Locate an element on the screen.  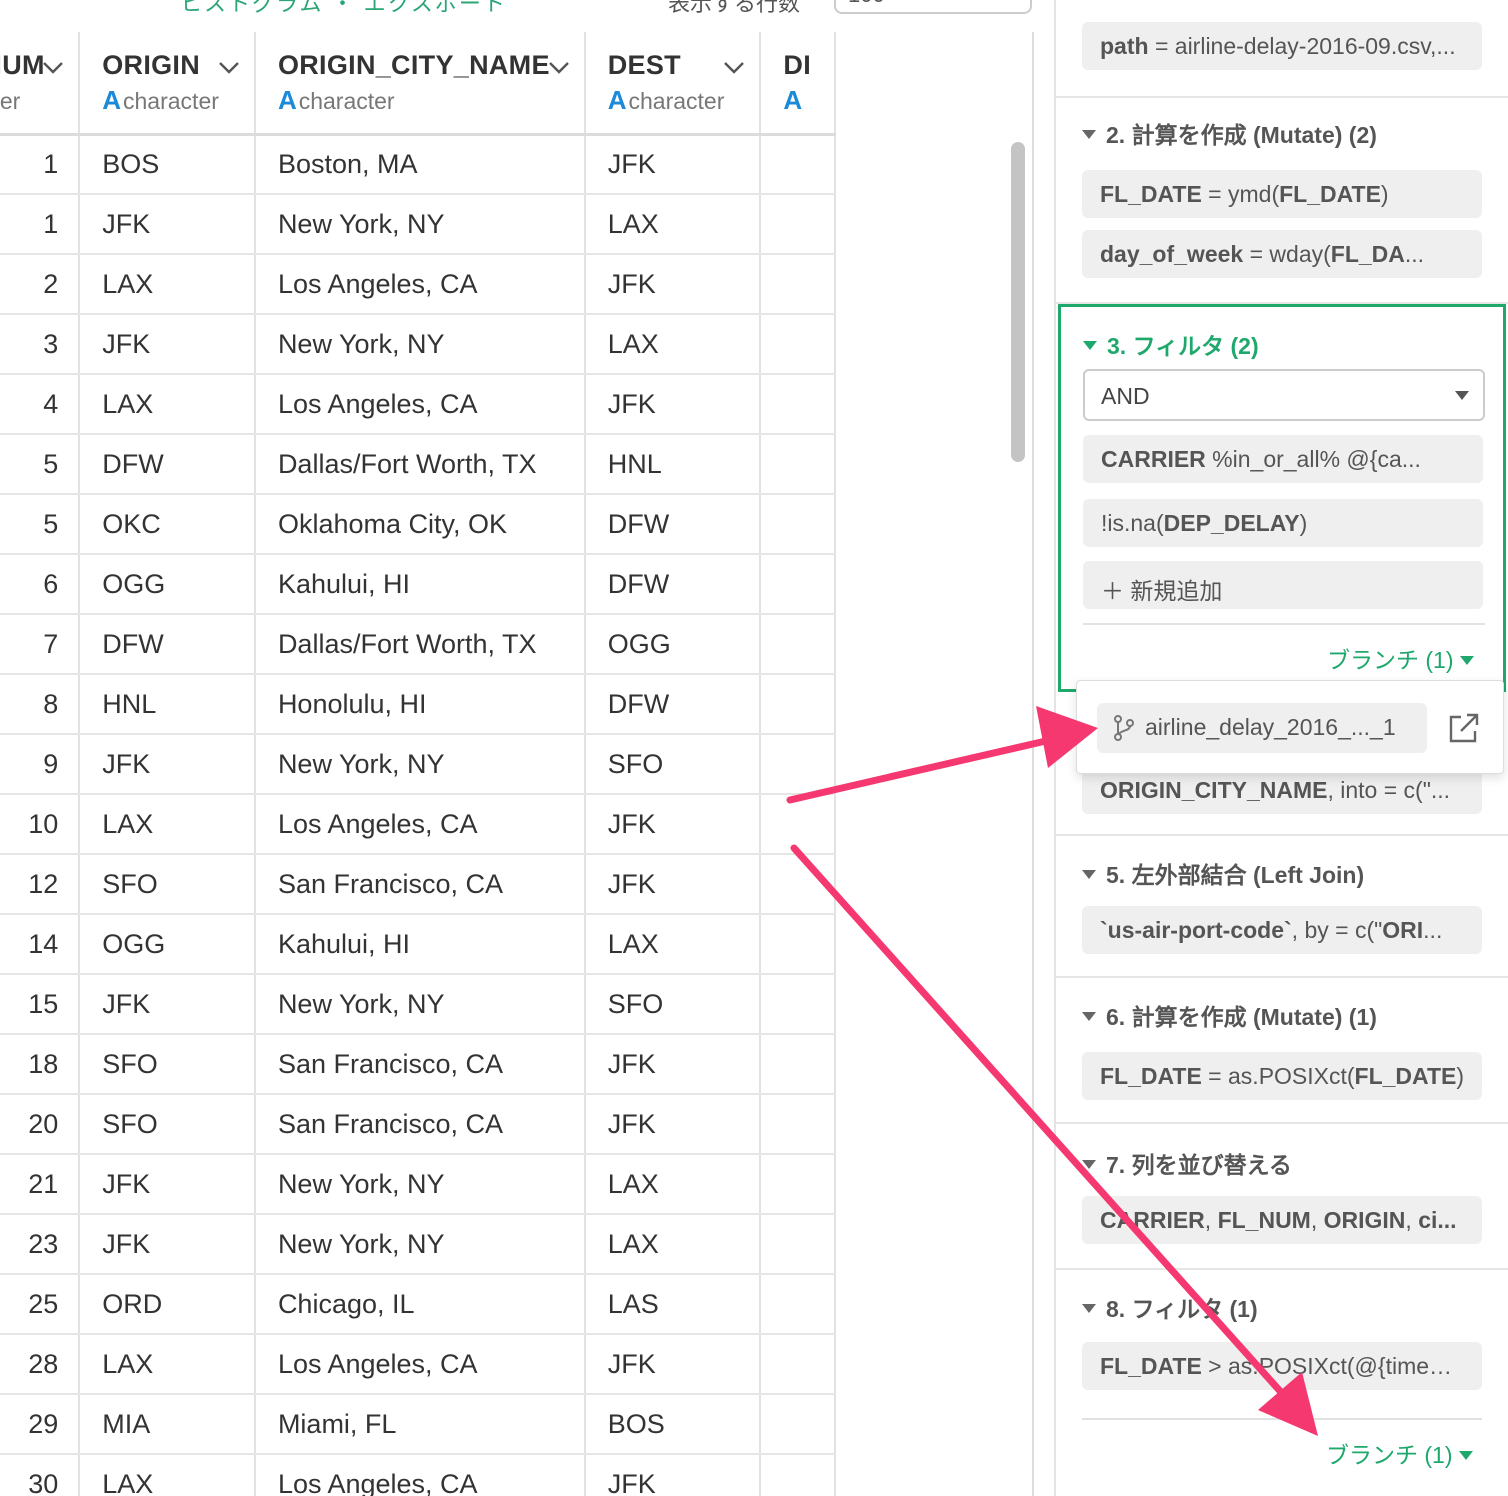
step-item-text: ) is located at coordinates (1384, 194).